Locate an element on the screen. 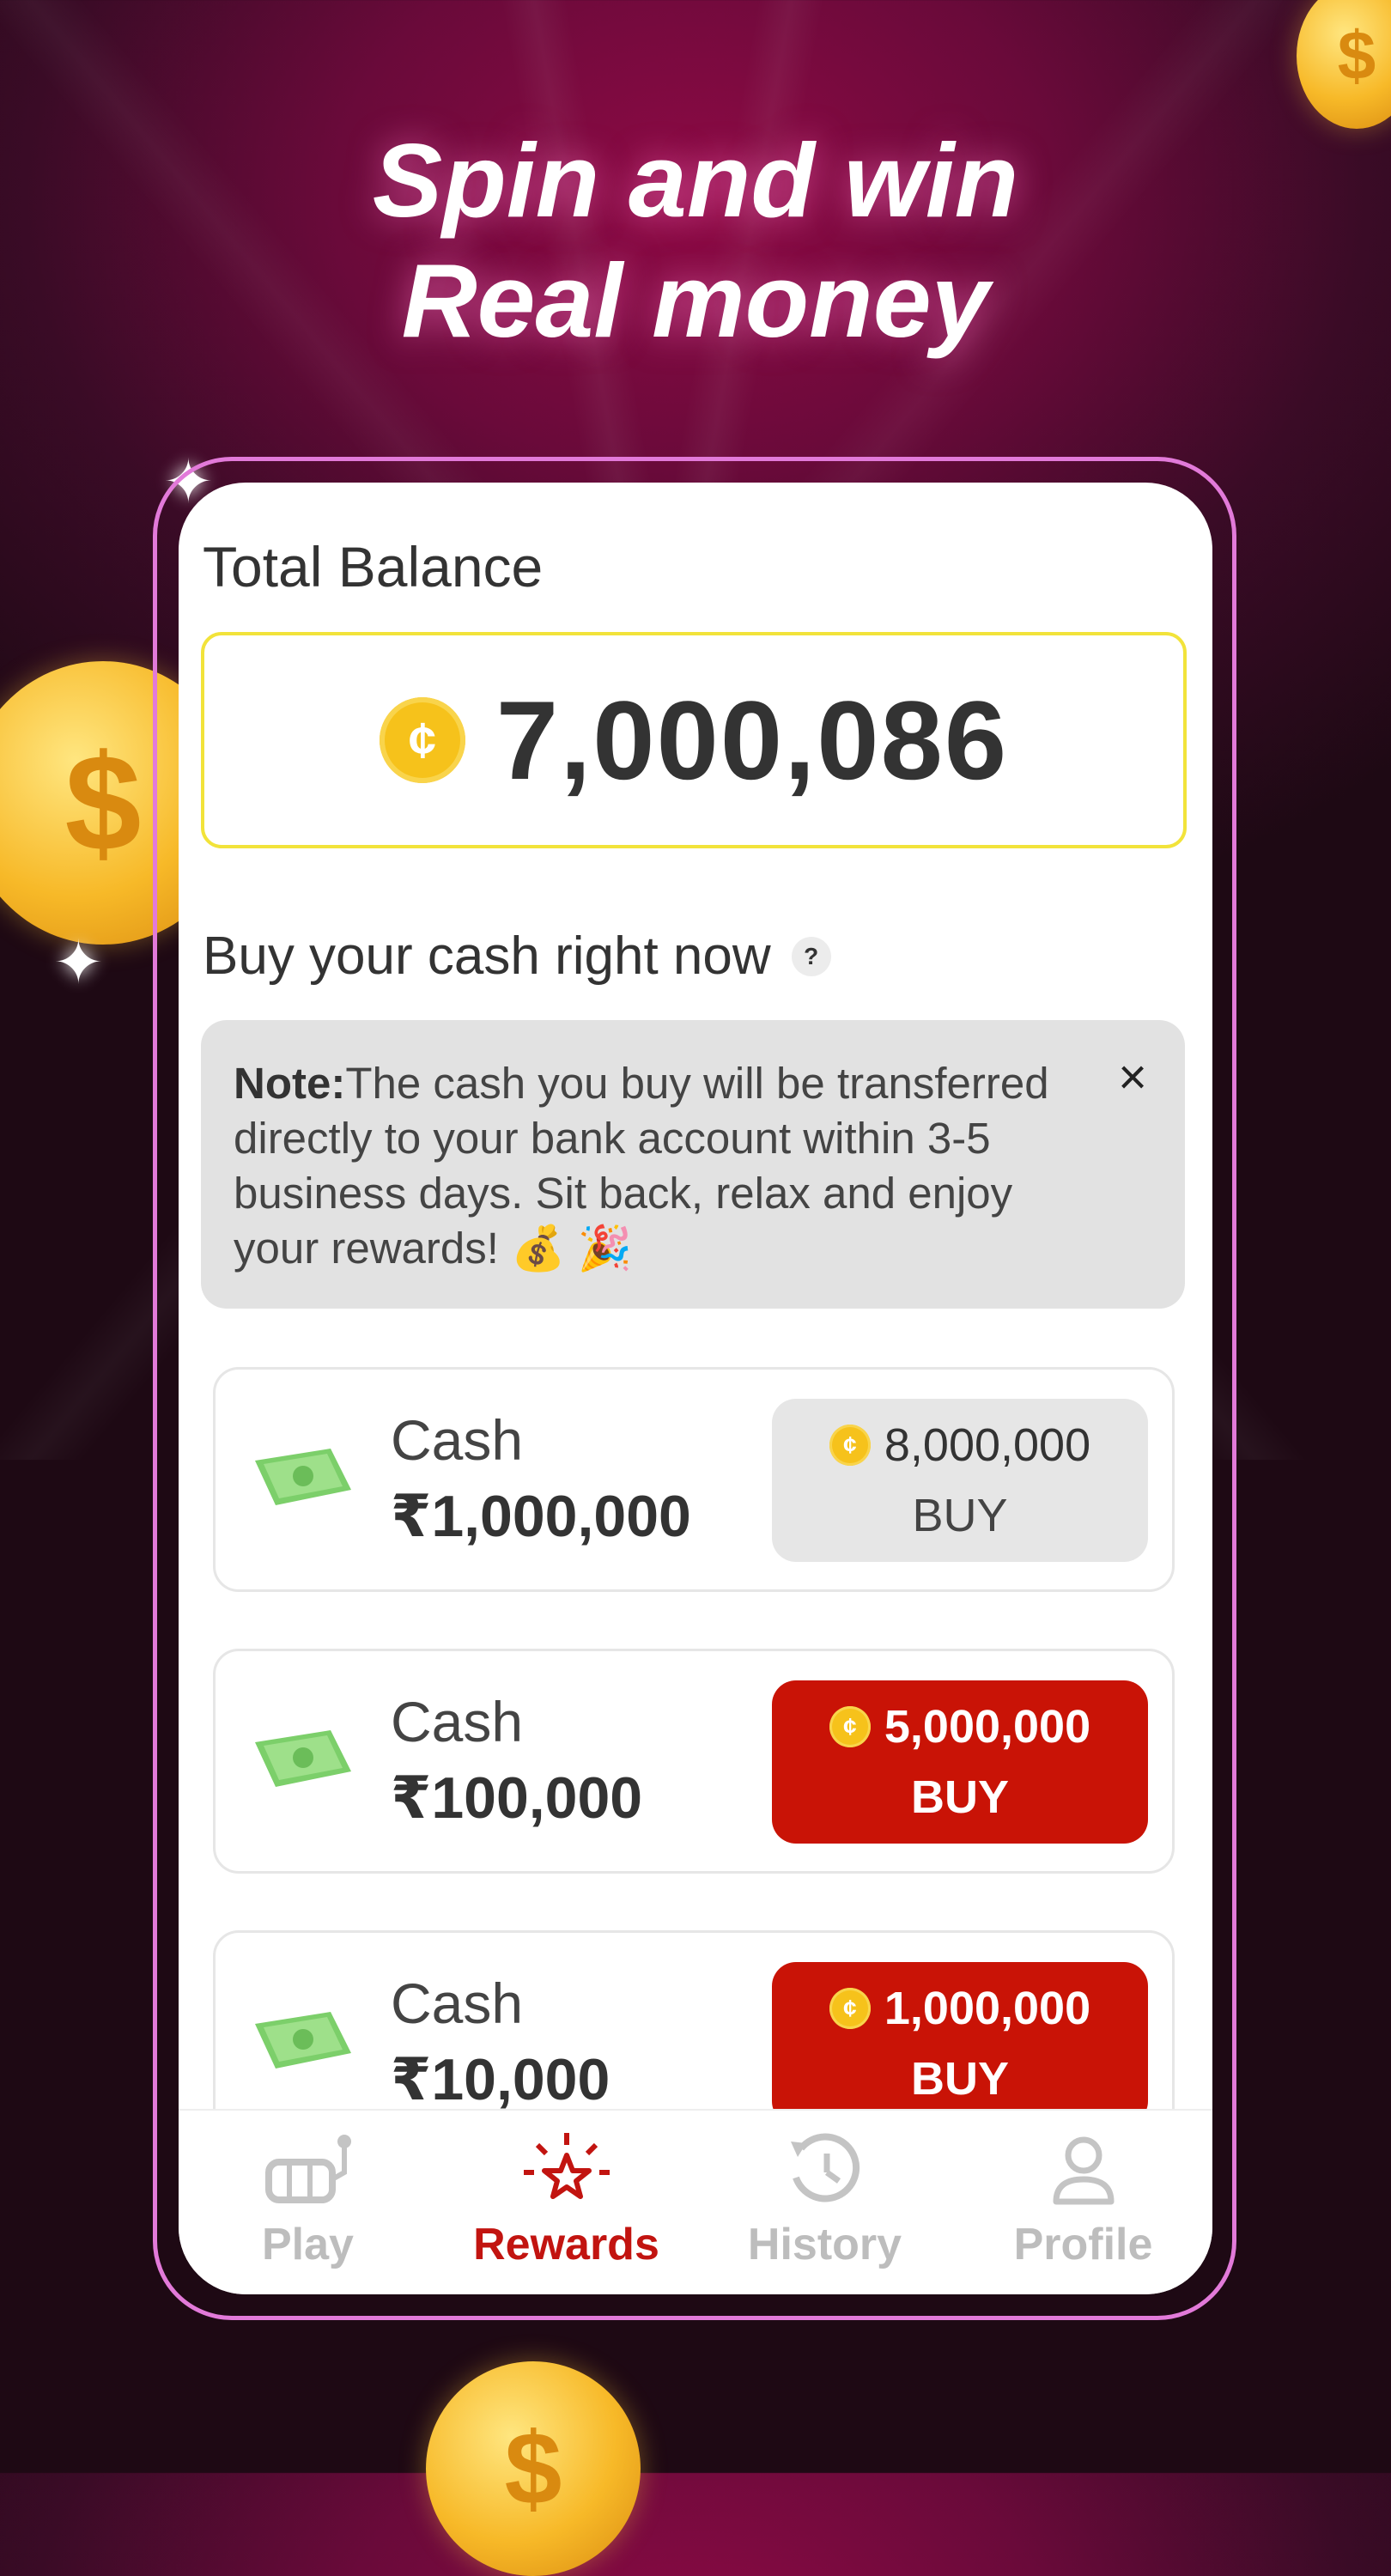  buy-button: ¢ 8,000,000 BUY is located at coordinates (960, 1481).